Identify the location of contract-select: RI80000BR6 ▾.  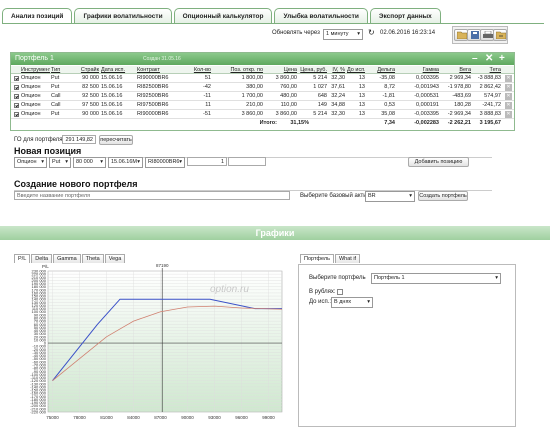
(165, 162).